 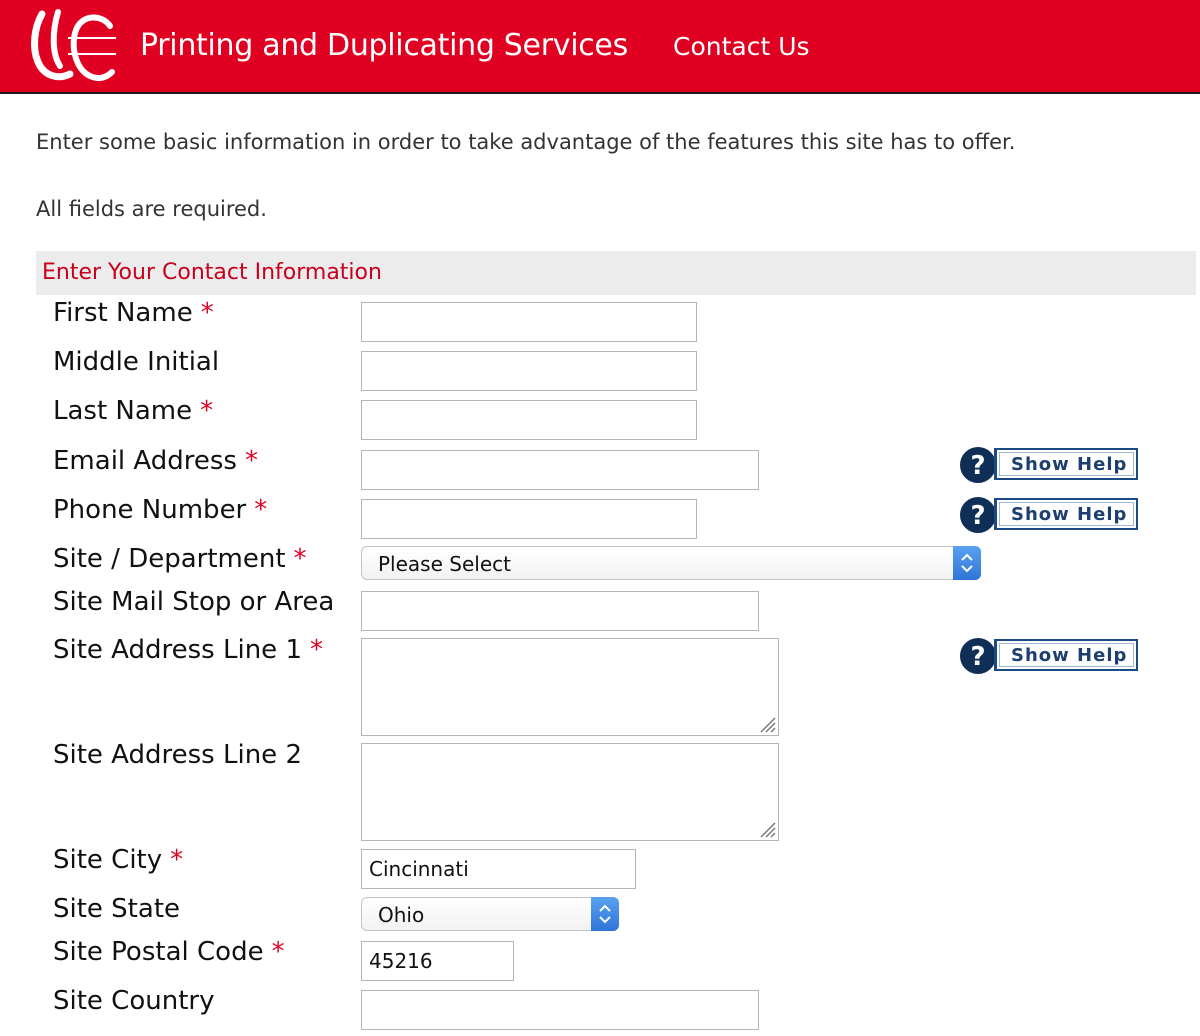 I want to click on phone-label: Phone Number *, so click(x=160, y=510).